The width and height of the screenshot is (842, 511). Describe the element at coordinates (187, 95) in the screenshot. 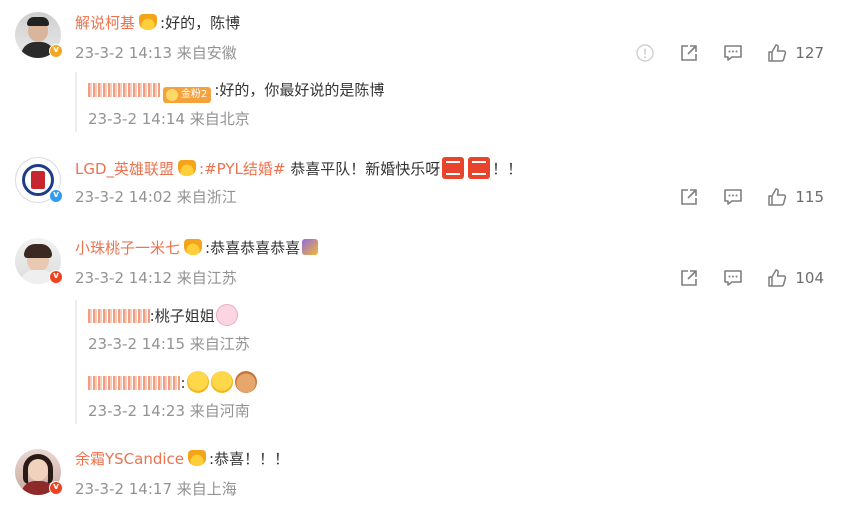

I see `fan-badge: 金粉2` at that location.